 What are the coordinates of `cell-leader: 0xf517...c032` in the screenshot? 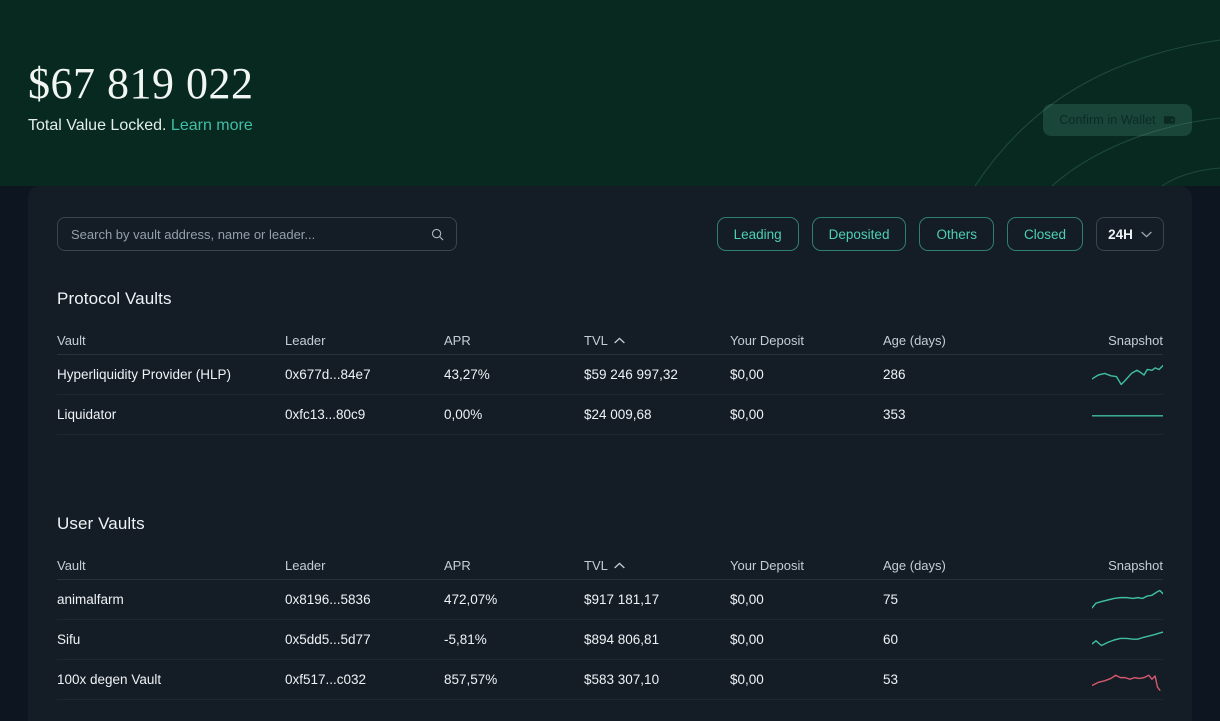 It's located at (326, 679).